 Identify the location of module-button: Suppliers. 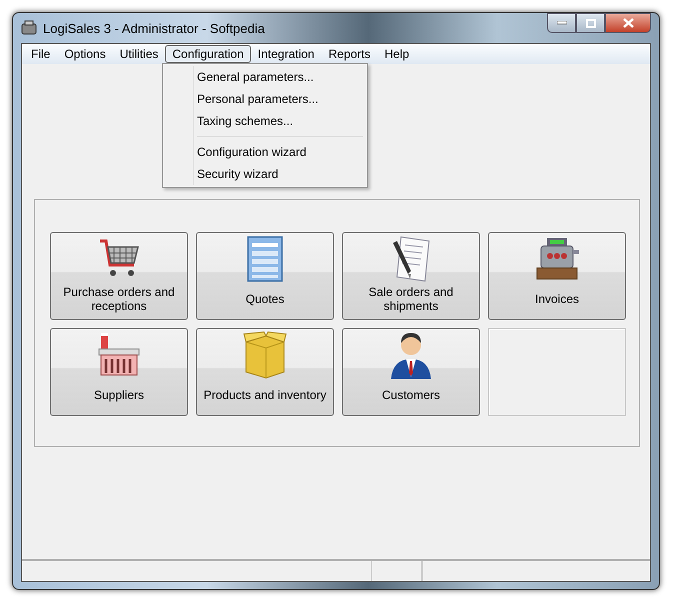
(119, 372).